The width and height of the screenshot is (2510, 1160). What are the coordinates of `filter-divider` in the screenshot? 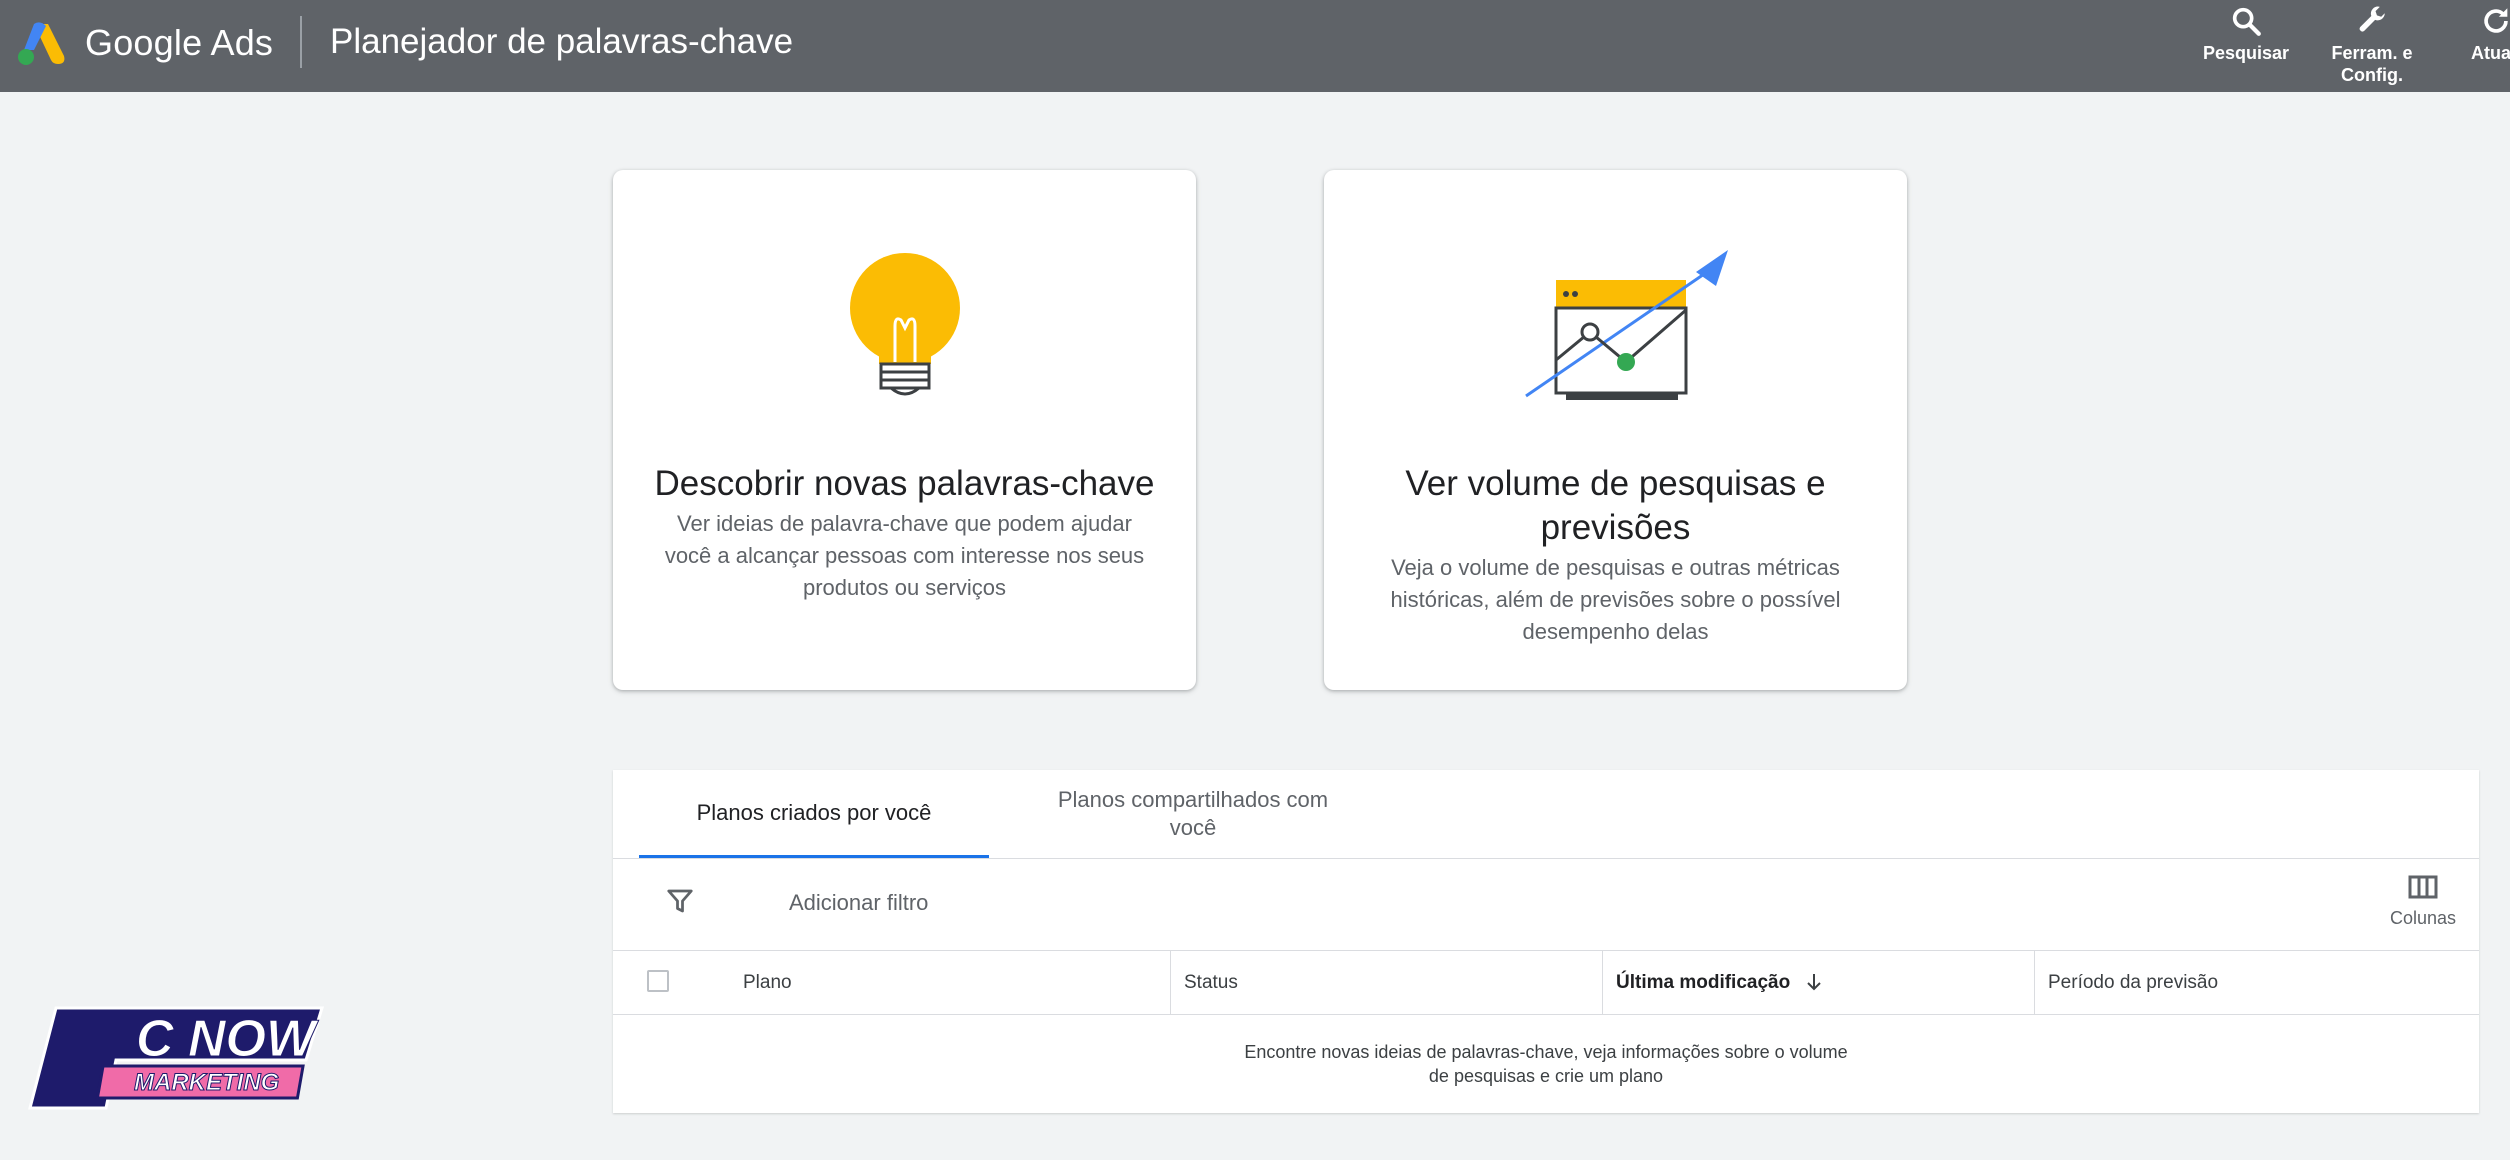 It's located at (1546, 950).